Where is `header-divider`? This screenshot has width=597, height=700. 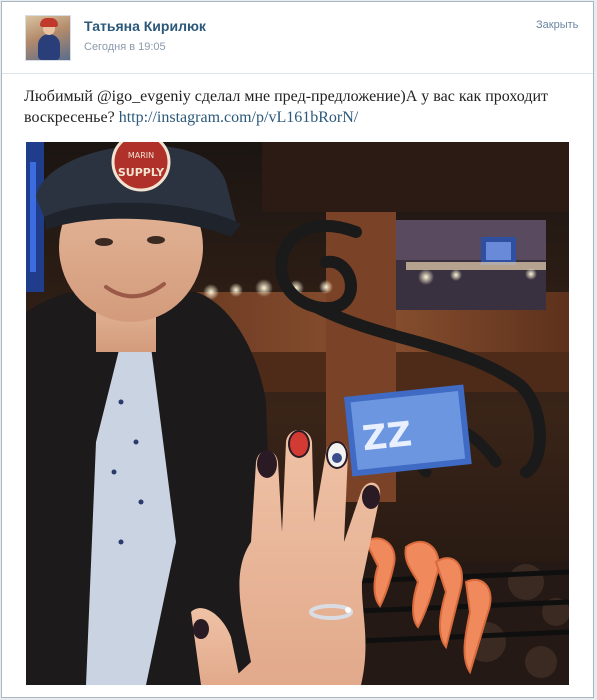 header-divider is located at coordinates (297, 73).